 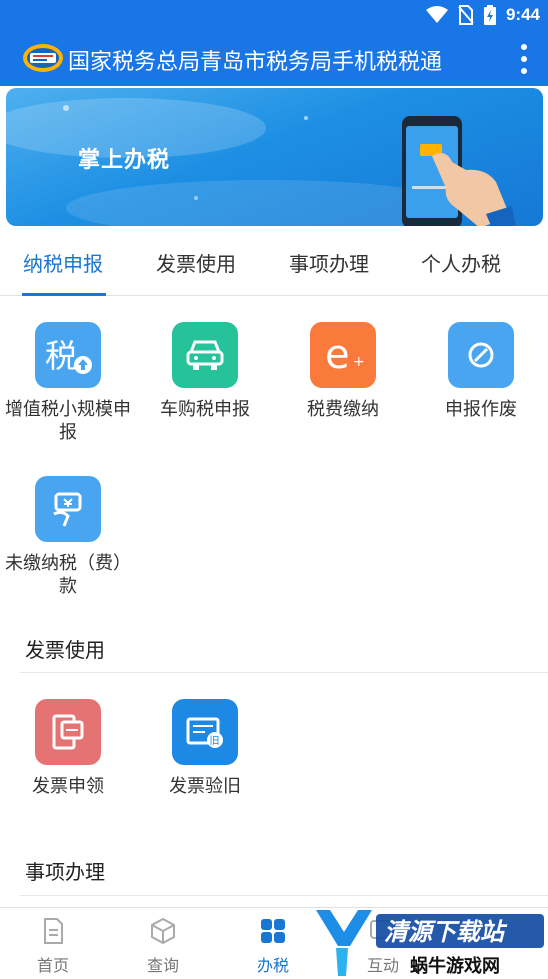 I want to click on tax-logo-icon, so click(x=43, y=58).